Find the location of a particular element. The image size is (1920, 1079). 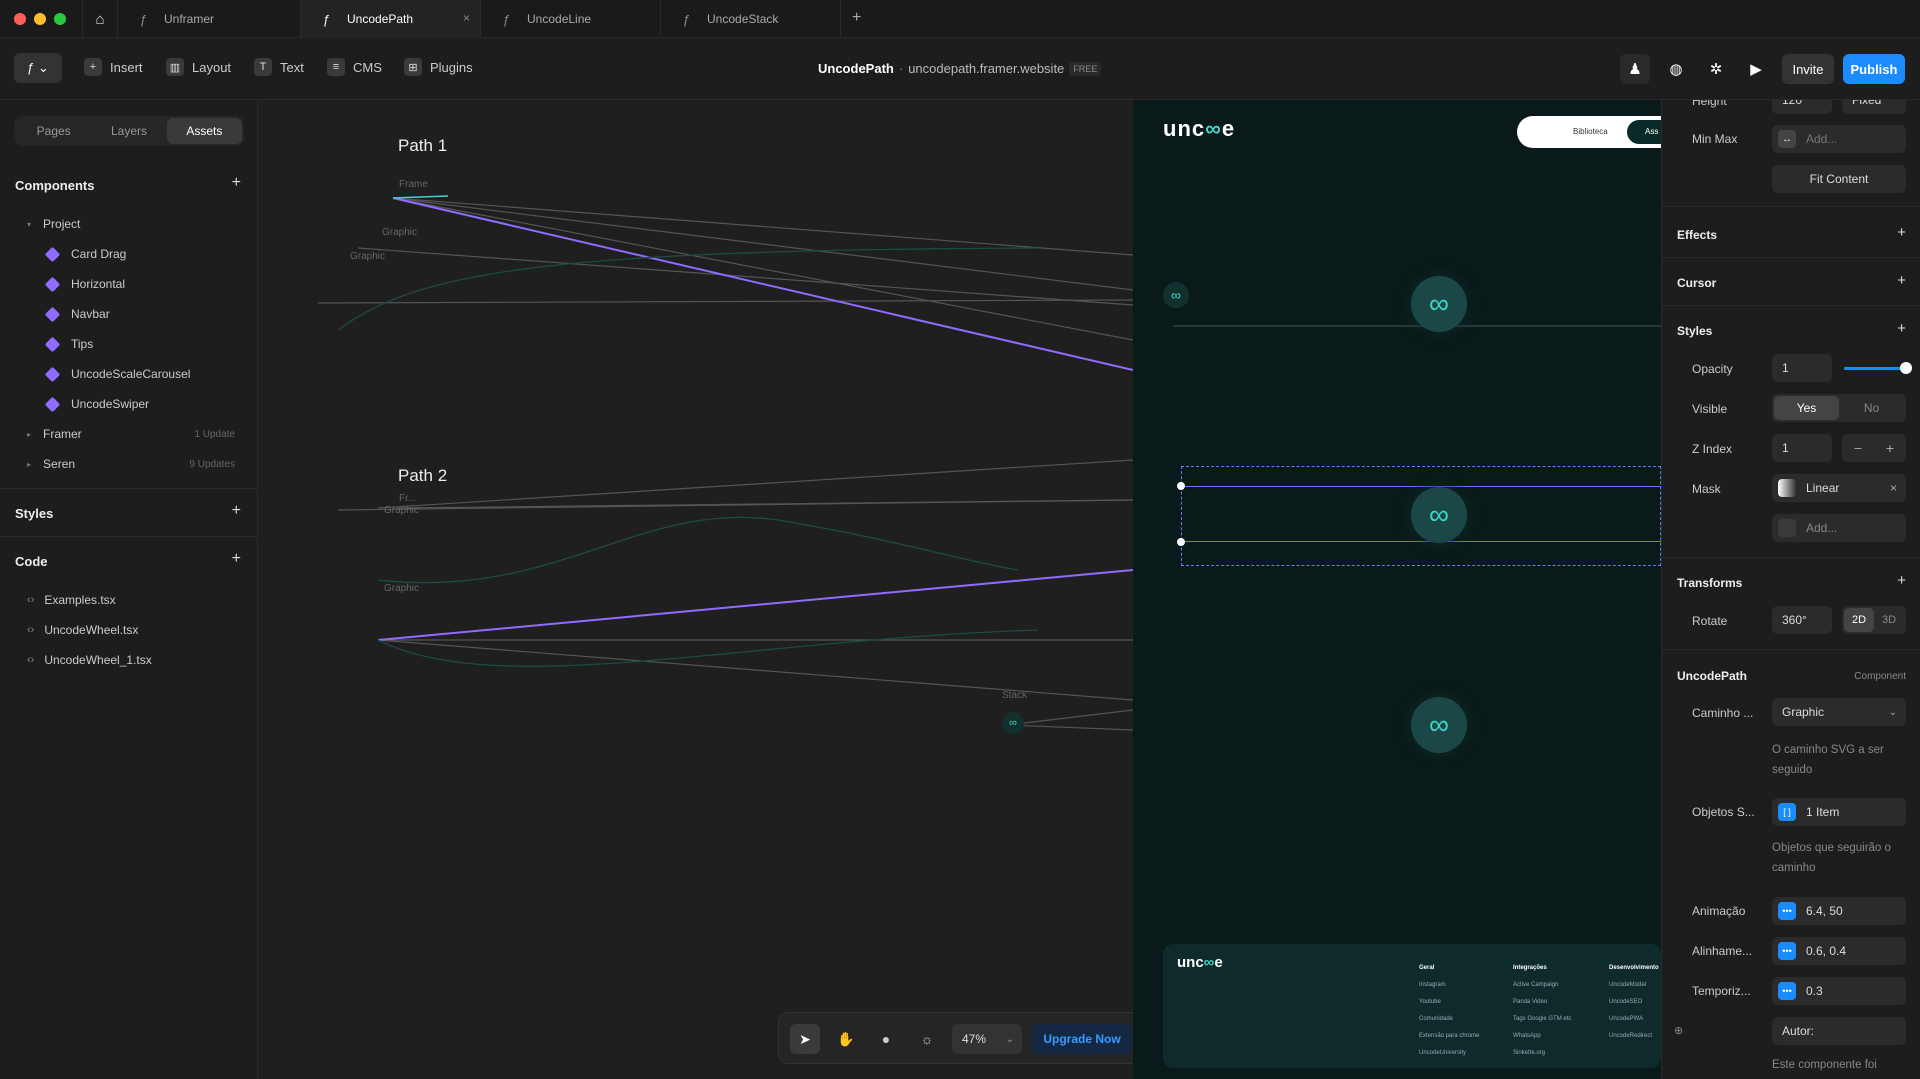

tab-layers: Layers is located at coordinates (128, 131).